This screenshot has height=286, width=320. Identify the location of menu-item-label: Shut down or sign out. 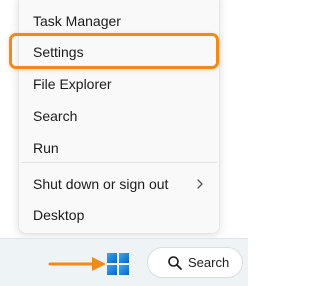
(101, 184).